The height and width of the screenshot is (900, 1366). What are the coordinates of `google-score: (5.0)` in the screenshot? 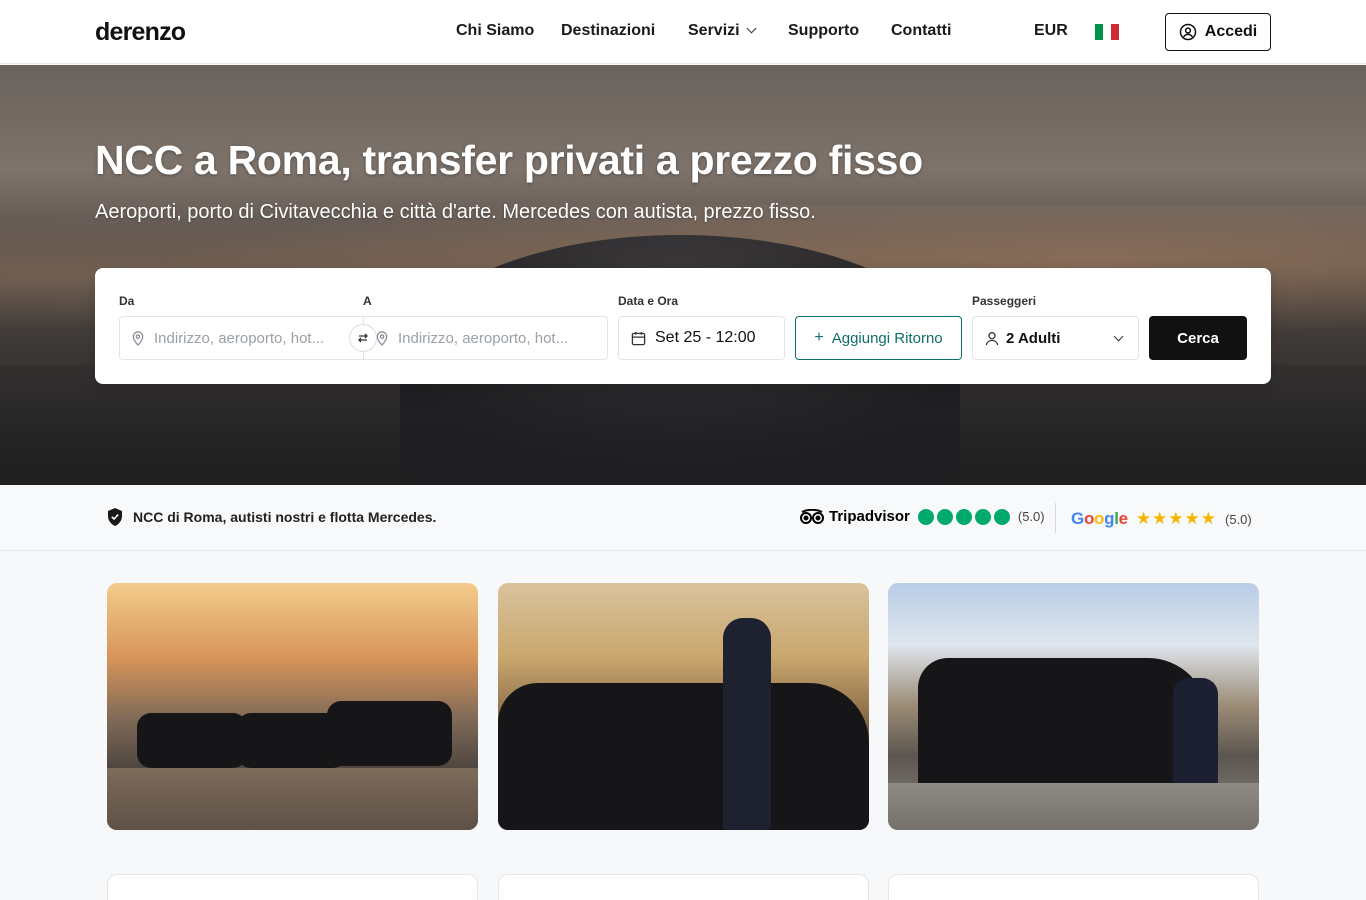 It's located at (1238, 519).